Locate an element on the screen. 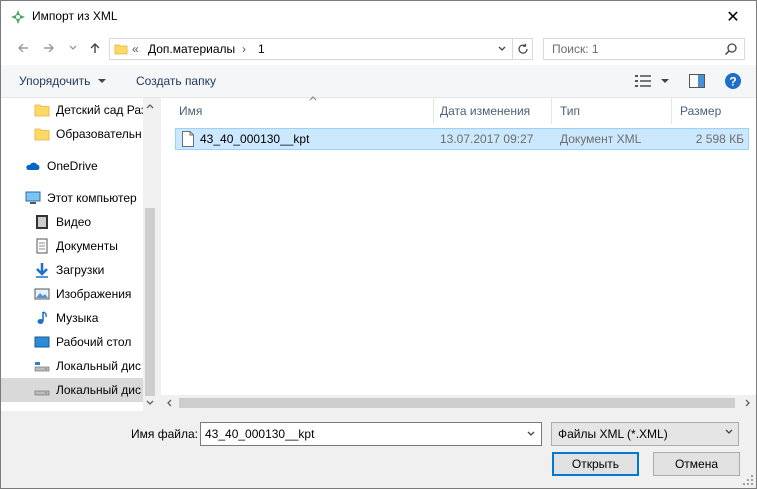 The width and height of the screenshot is (757, 489). chevron-left-icon is located at coordinates (169, 403).